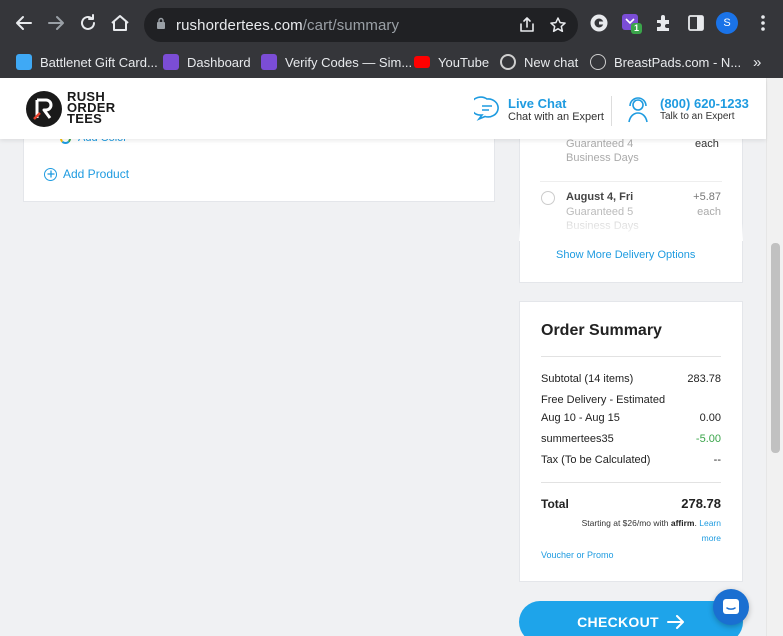 The image size is (783, 636). What do you see at coordinates (631, 181) in the screenshot?
I see `delivery-divider` at bounding box center [631, 181].